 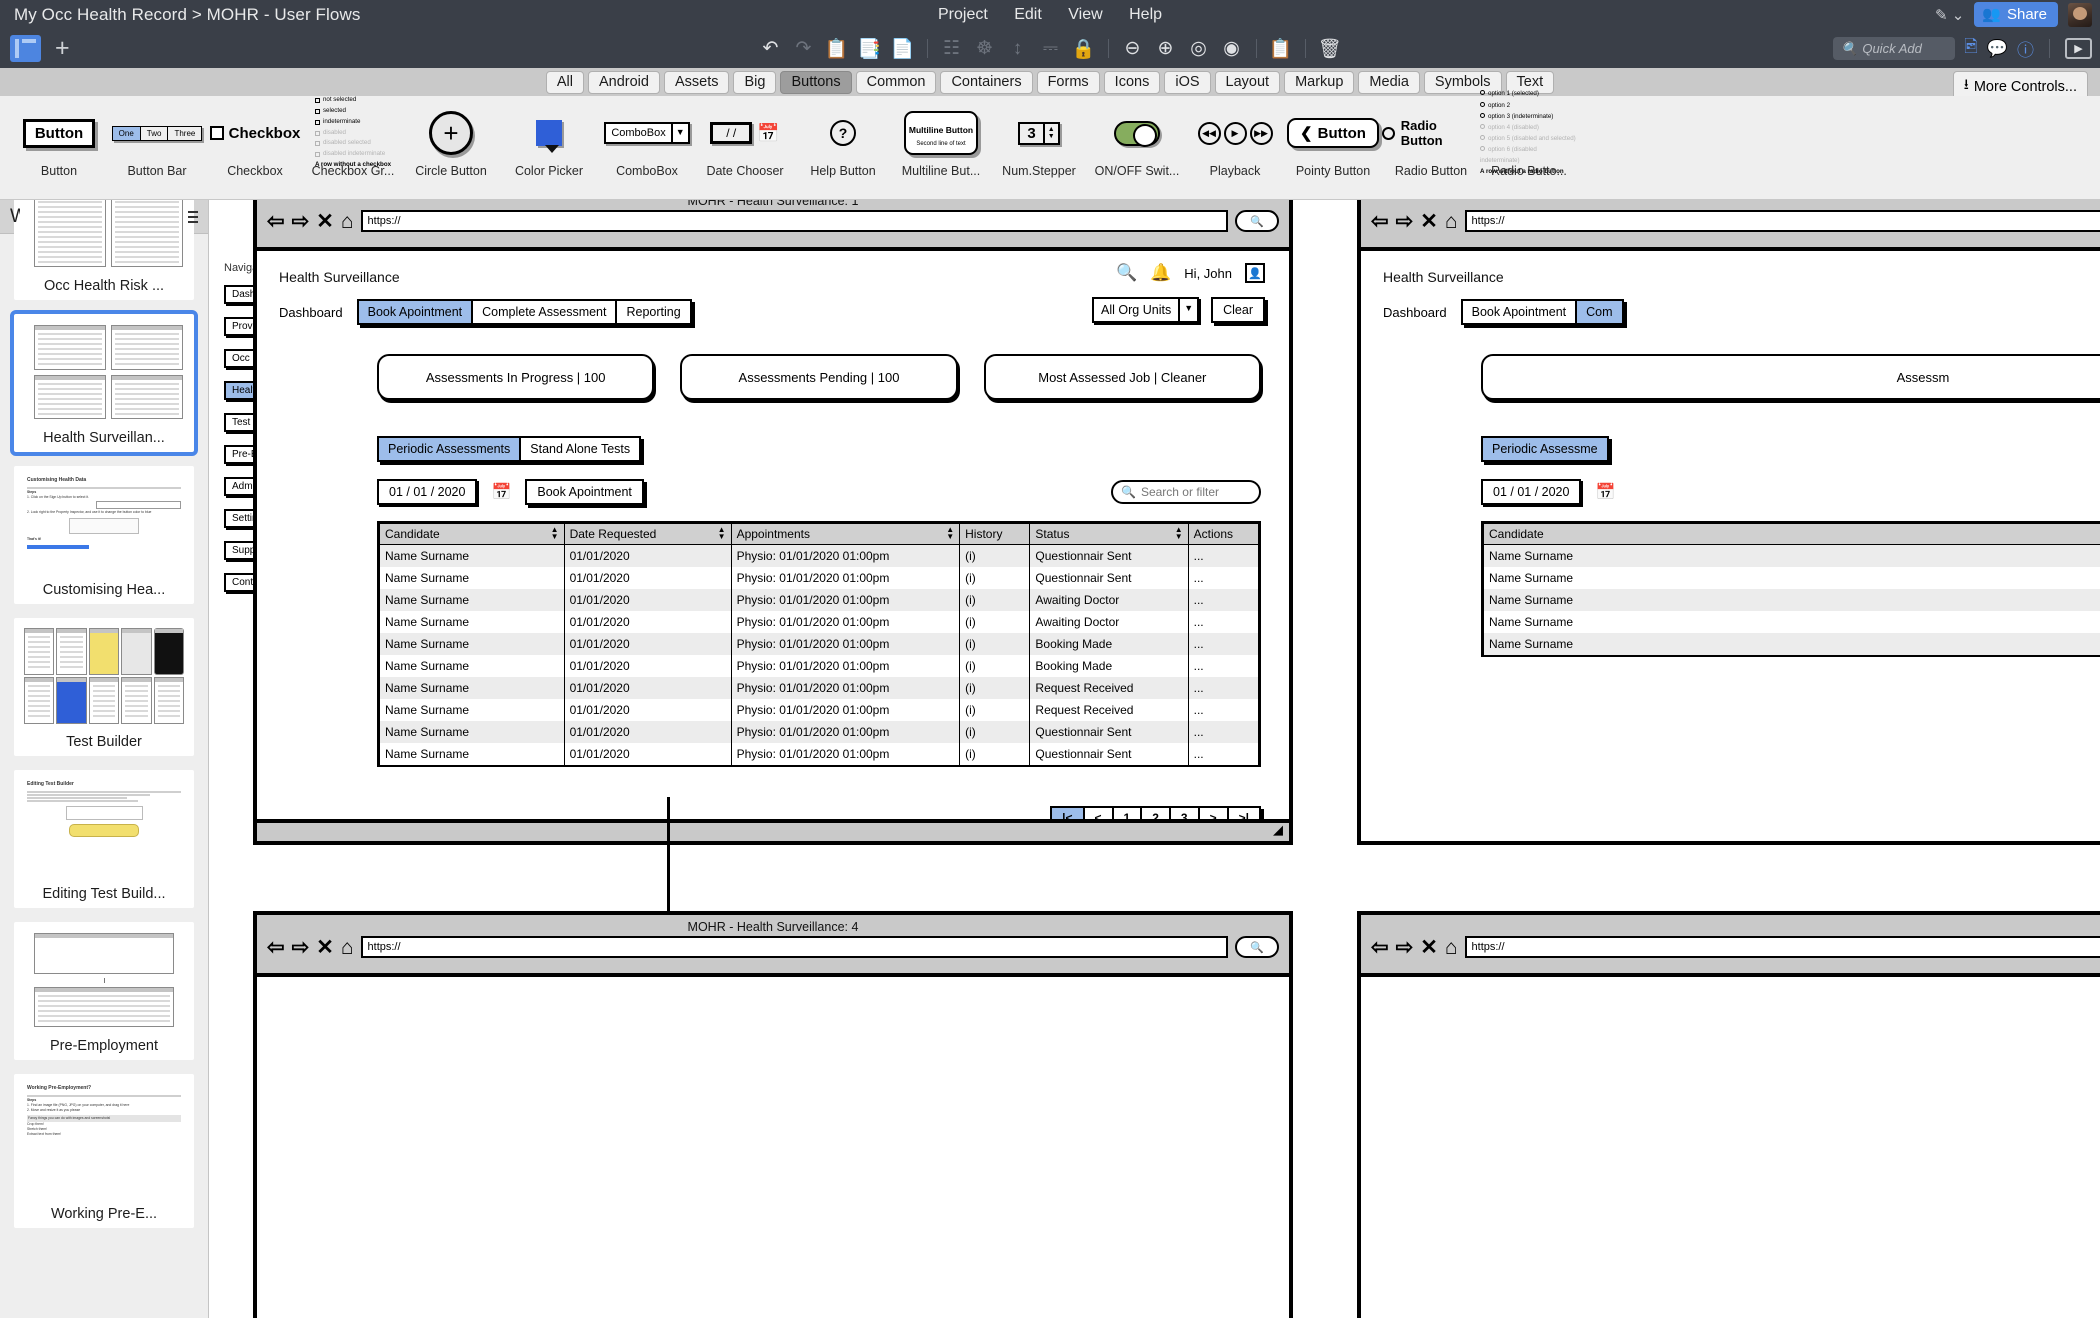 What do you see at coordinates (1109, 534) in the screenshot?
I see `col-status: Status ▲ ▼` at bounding box center [1109, 534].